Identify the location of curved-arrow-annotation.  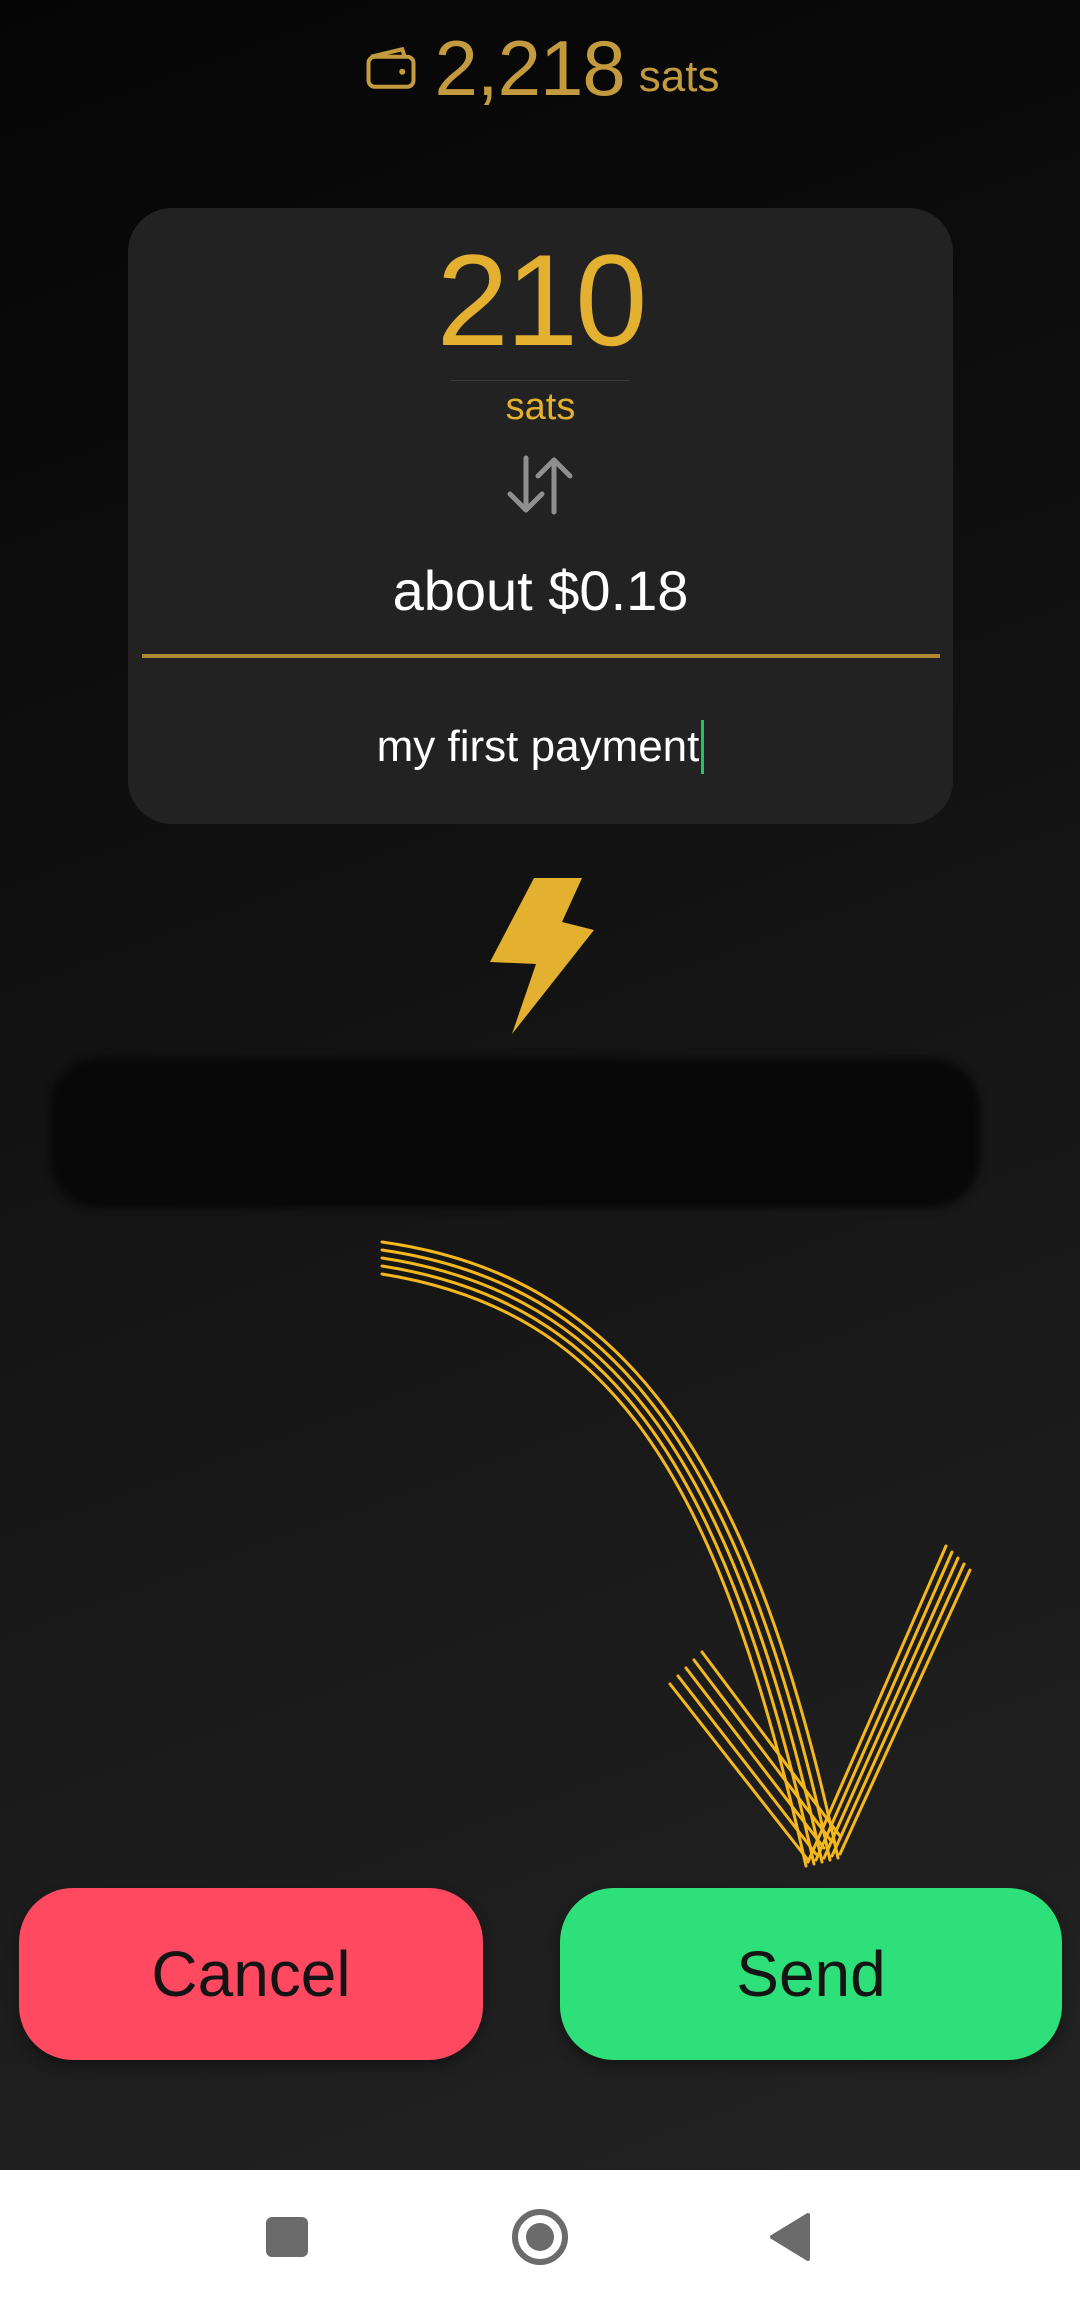
(676, 1554).